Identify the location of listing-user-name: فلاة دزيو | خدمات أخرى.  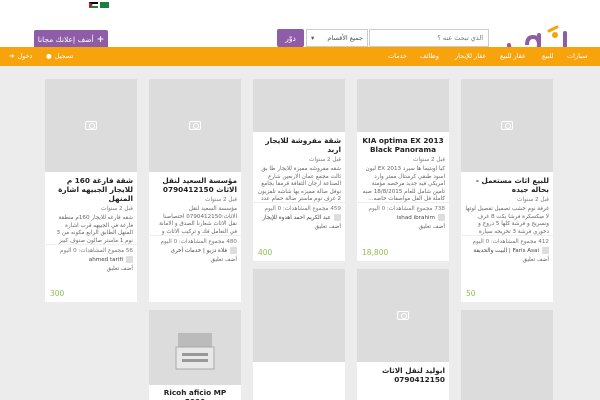
(198, 250).